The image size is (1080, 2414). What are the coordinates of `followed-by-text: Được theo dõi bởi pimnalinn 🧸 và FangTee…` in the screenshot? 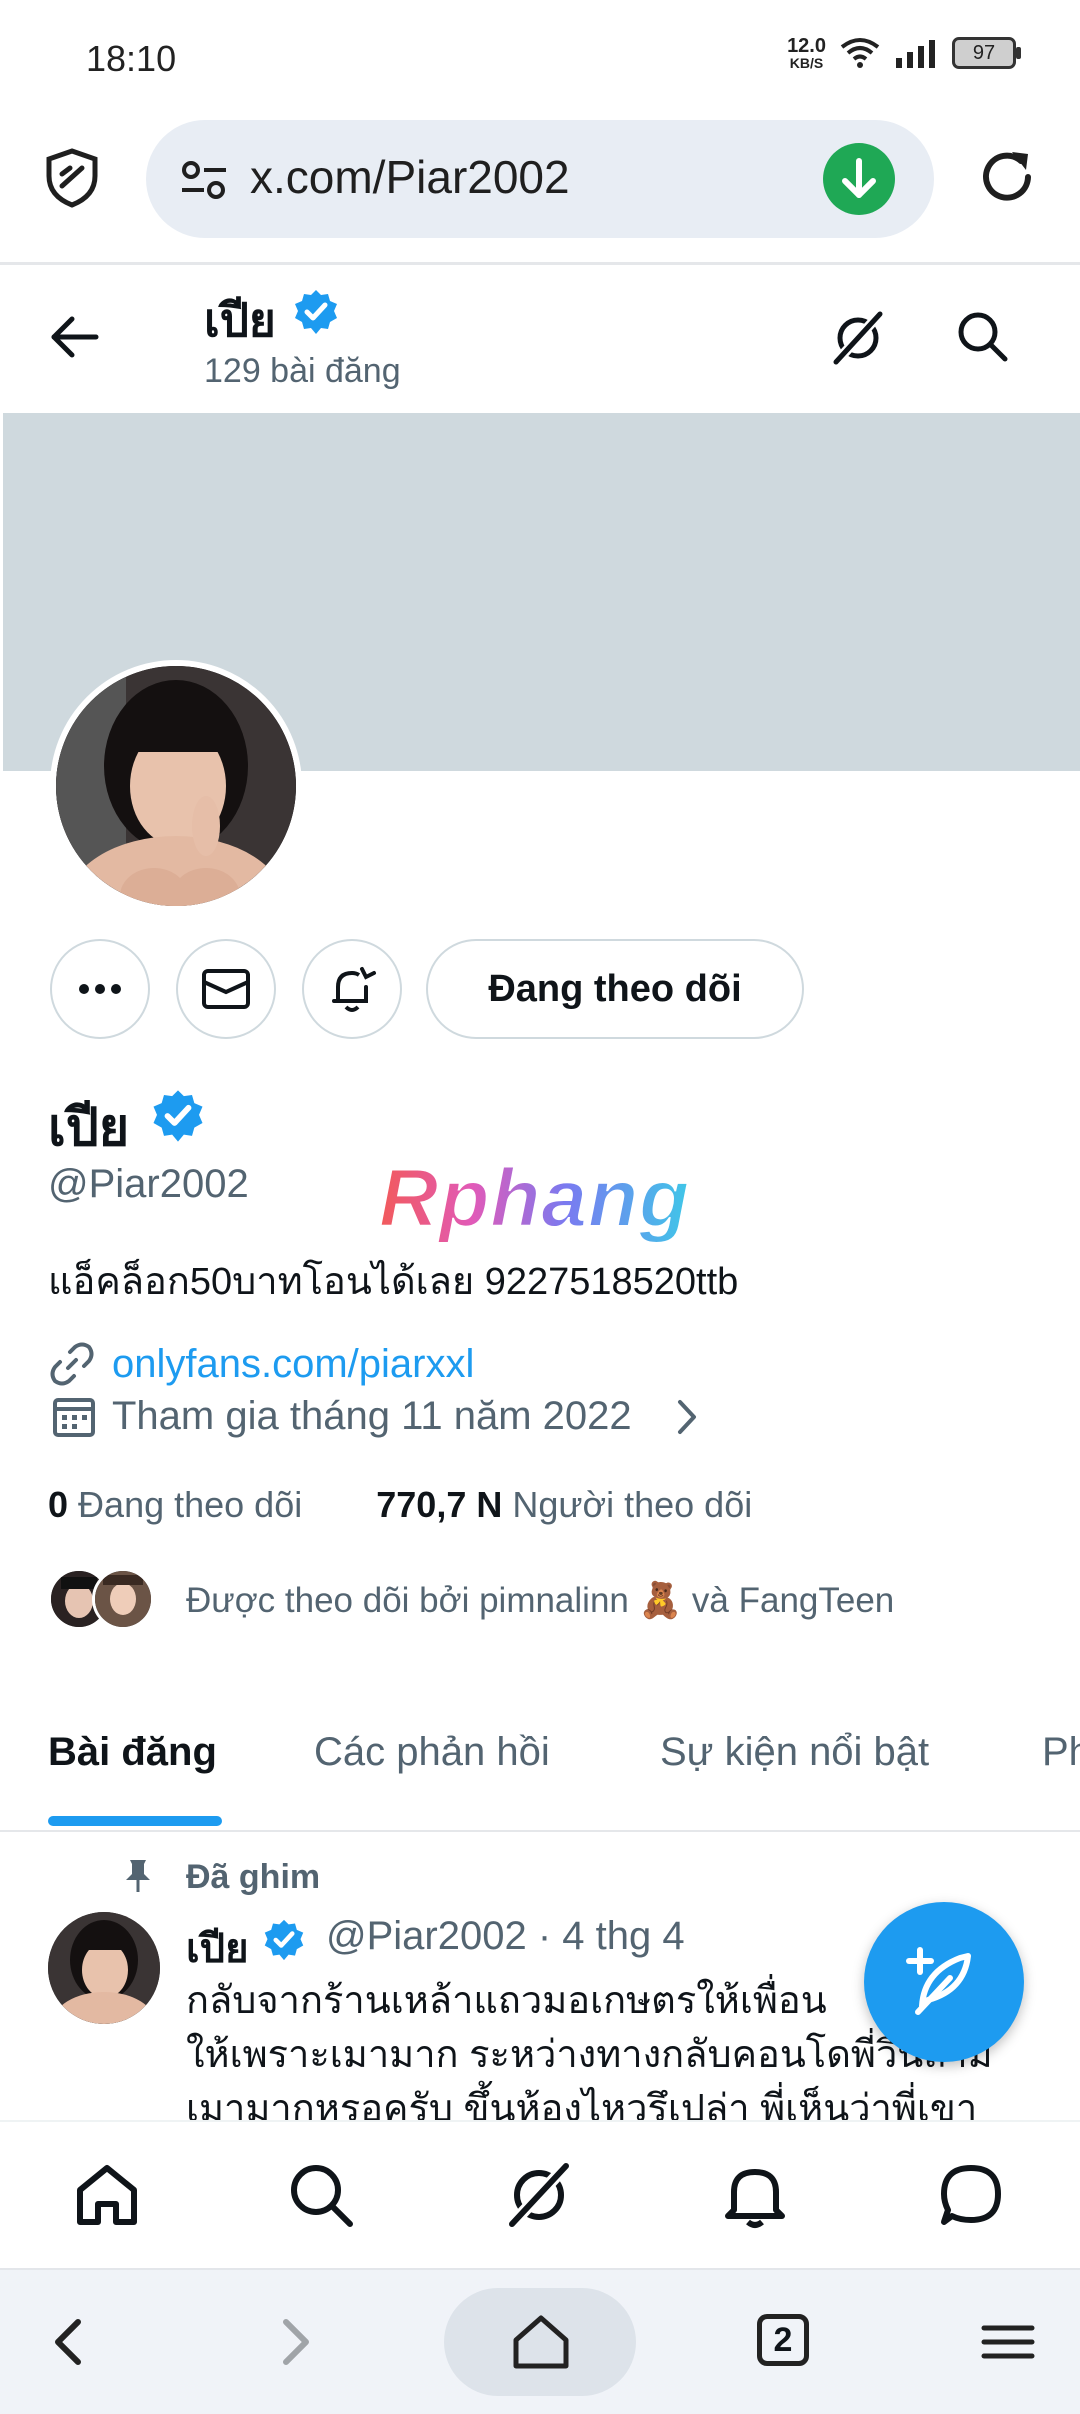 It's located at (540, 1600).